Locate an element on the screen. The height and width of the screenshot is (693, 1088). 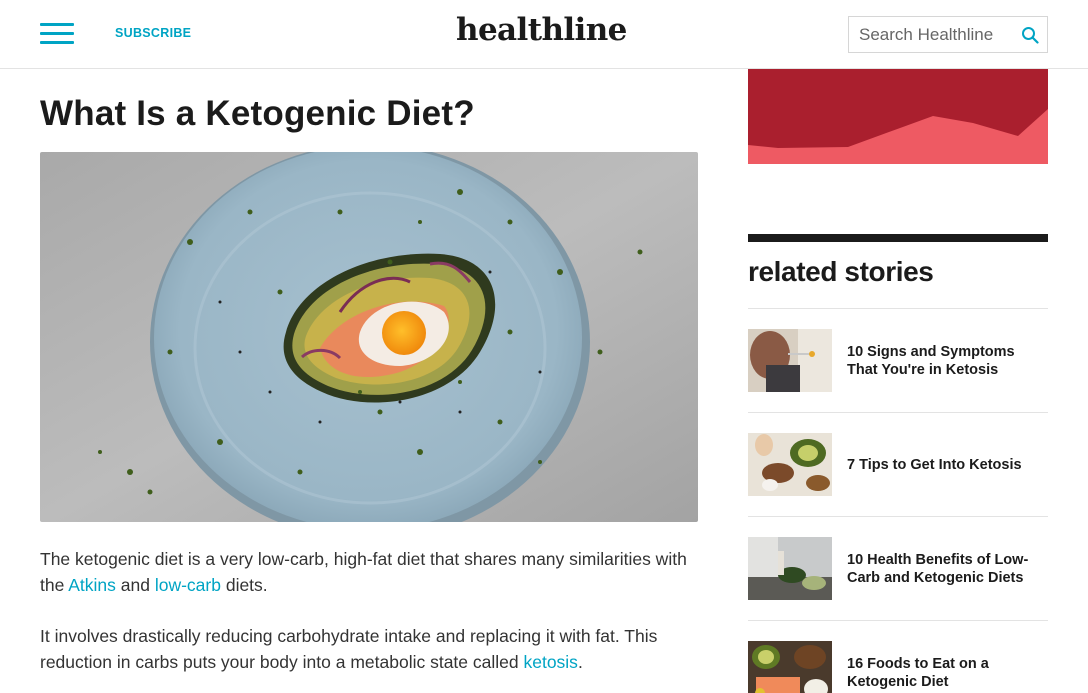
related-stories-heading: related stories is located at coordinates (841, 271).